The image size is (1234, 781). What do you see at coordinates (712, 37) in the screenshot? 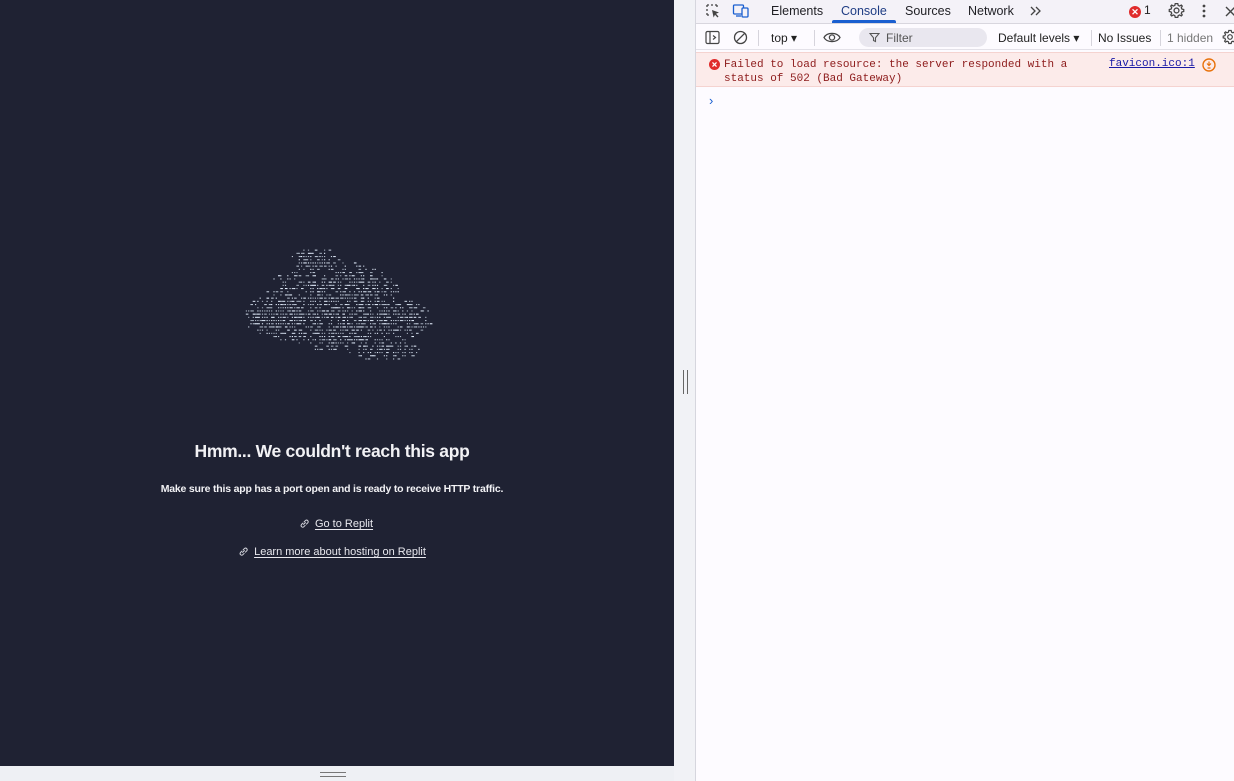
I see `sidebar-toggle-icon` at bounding box center [712, 37].